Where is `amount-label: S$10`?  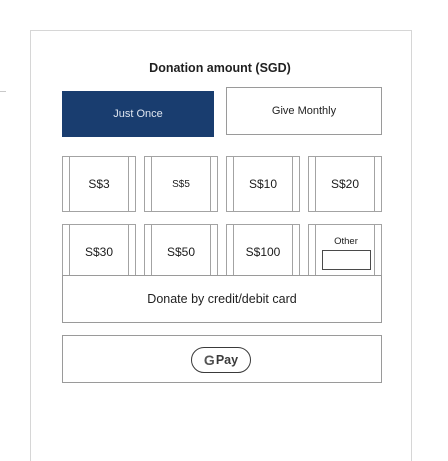
amount-label: S$10 is located at coordinates (263, 184).